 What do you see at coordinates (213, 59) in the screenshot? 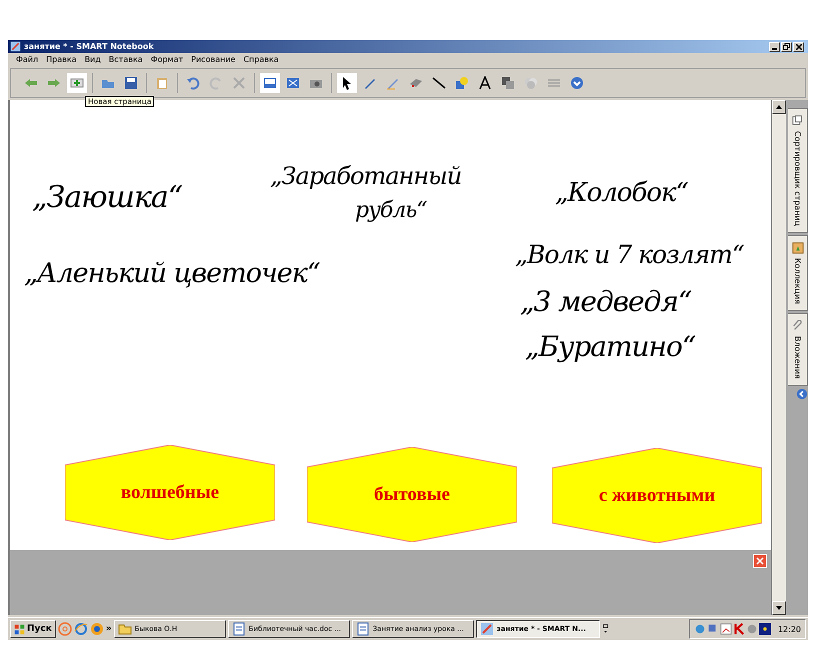
I see `menu-item: Рисование` at bounding box center [213, 59].